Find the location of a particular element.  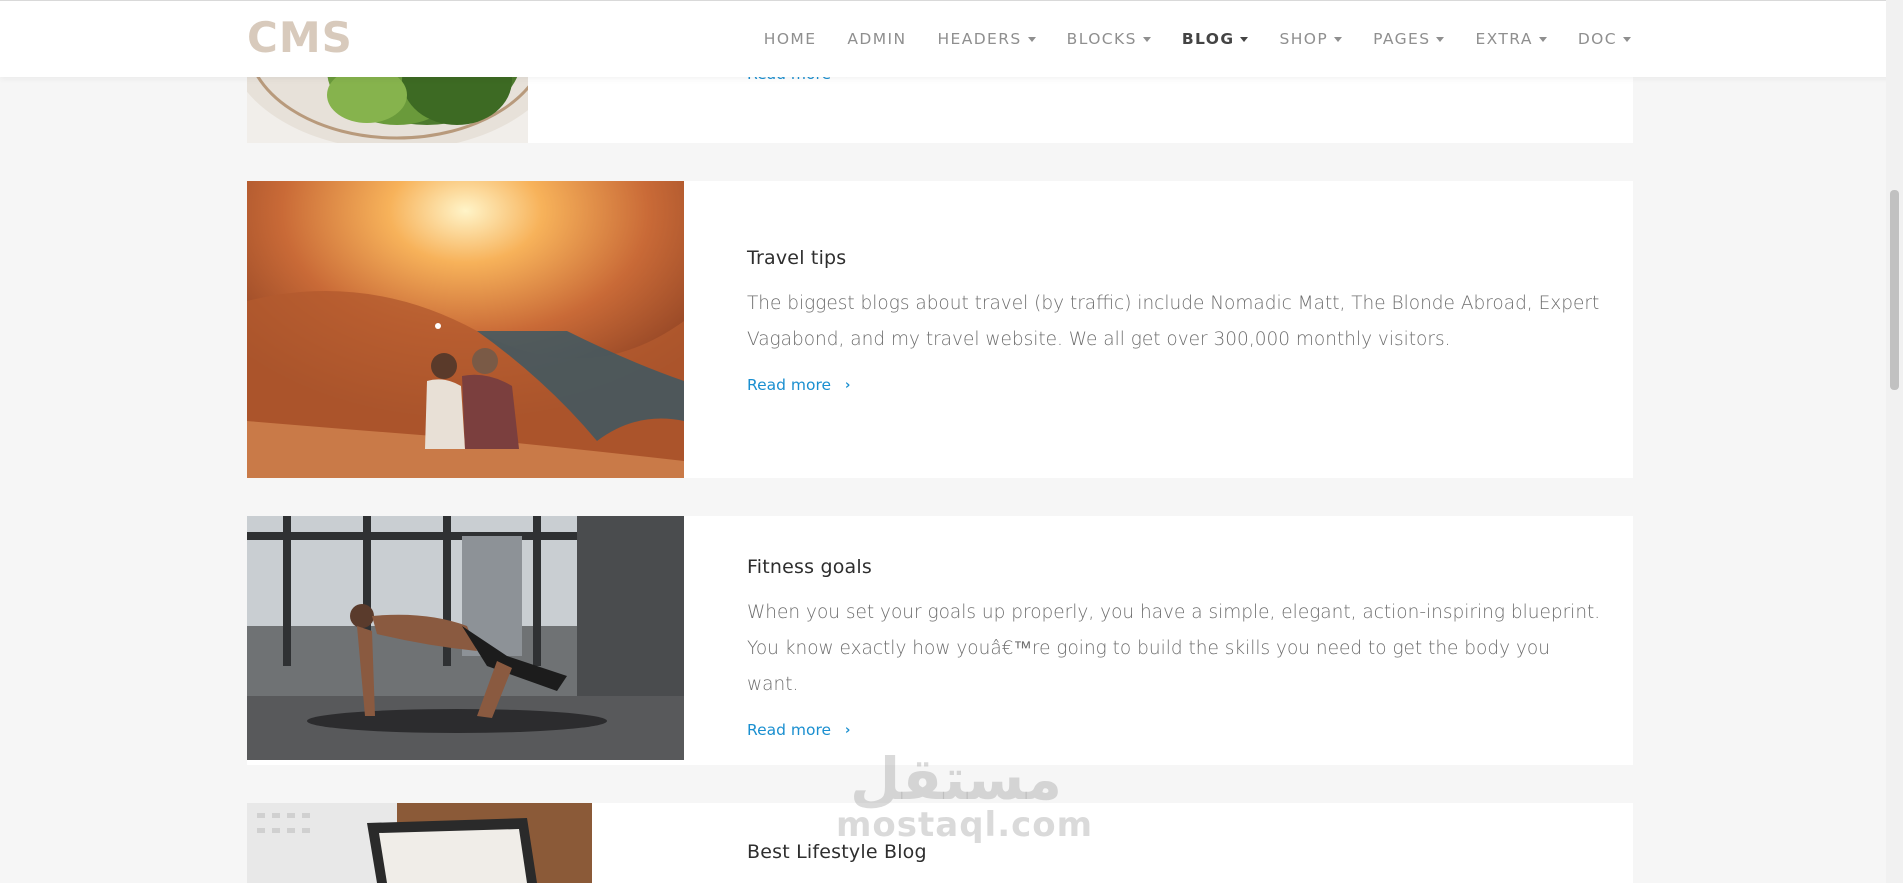

nav-item-extra: EXTRA is located at coordinates (1511, 39).